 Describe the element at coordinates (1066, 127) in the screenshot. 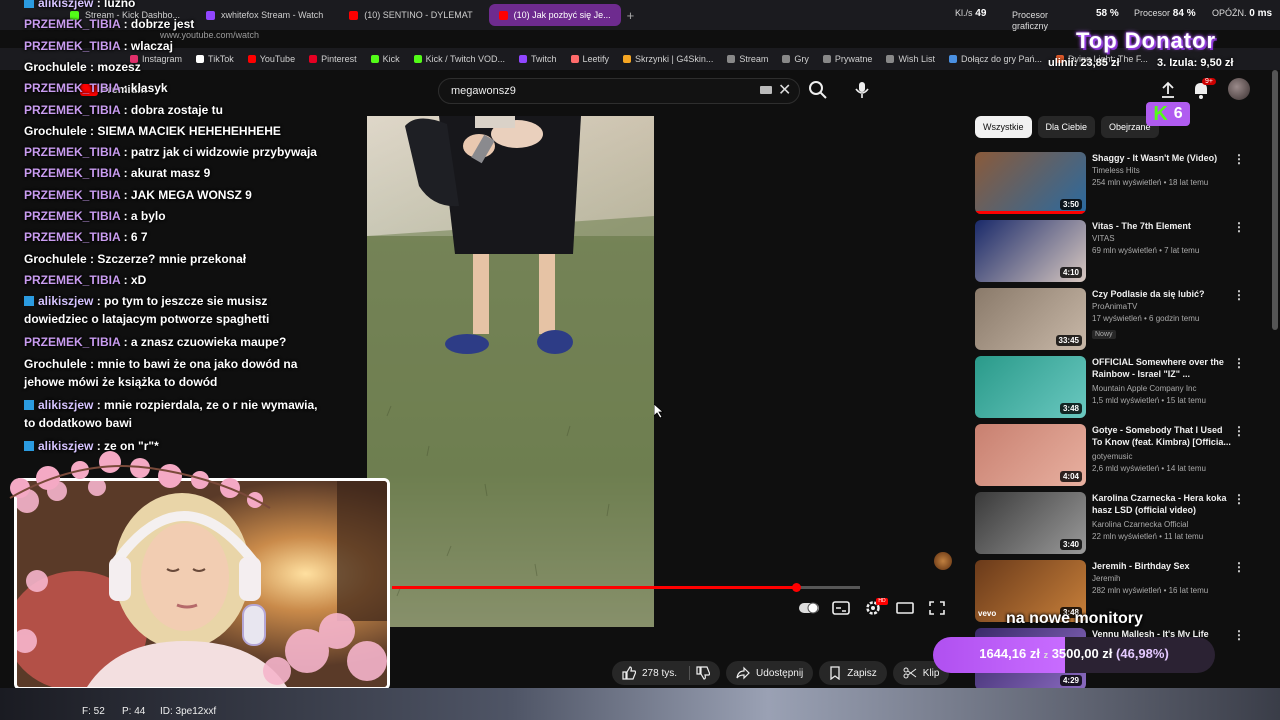

I see `filter-chip: Dla Ciebie` at that location.